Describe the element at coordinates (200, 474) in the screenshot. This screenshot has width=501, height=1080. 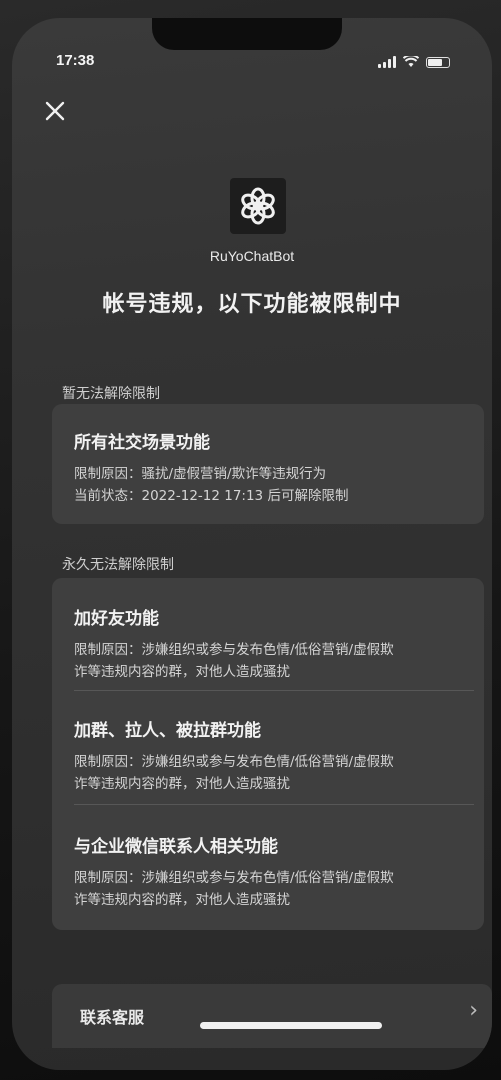
I see `restriction-reason: 限制原因：骚扰/虚假营销/欺诈等违规行为` at that location.